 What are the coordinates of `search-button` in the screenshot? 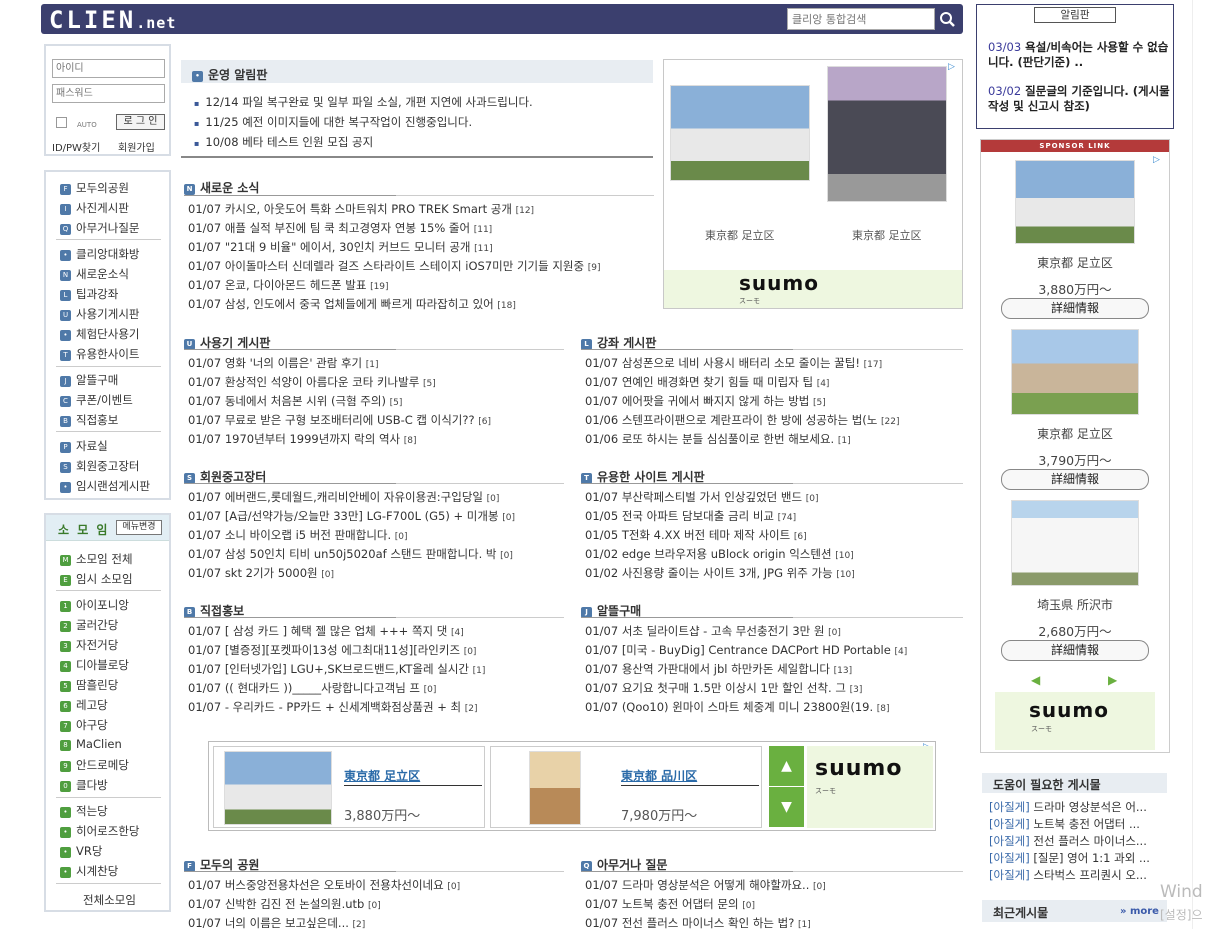 It's located at (947, 19).